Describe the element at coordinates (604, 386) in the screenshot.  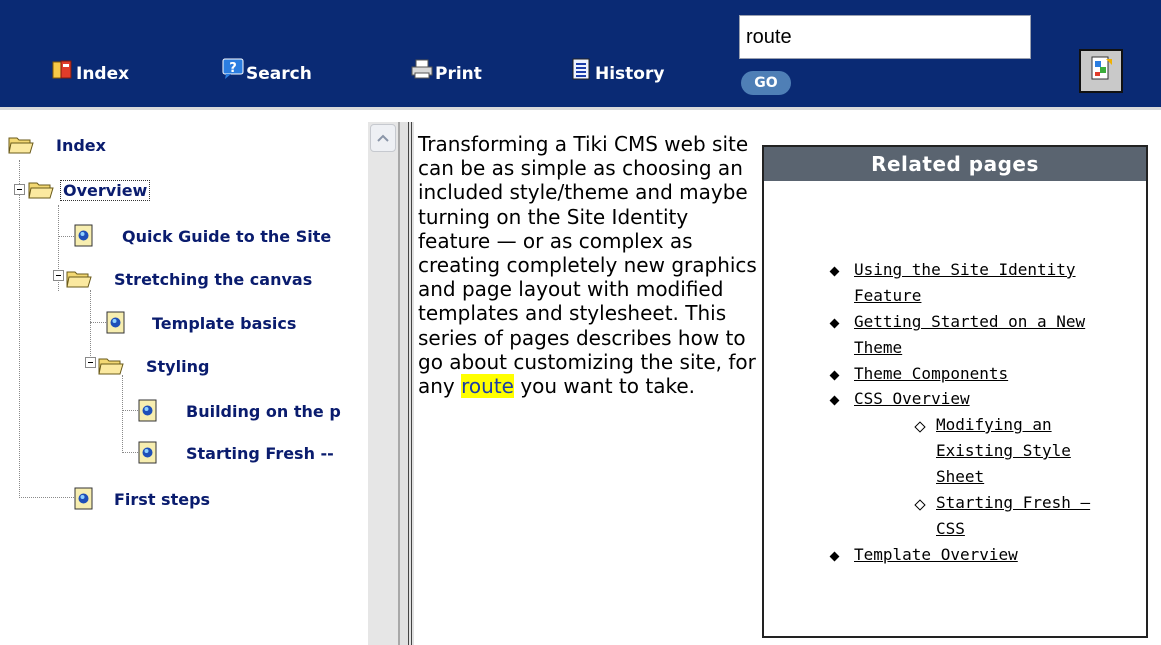
I see `topic-text-end: you want to take.` at that location.